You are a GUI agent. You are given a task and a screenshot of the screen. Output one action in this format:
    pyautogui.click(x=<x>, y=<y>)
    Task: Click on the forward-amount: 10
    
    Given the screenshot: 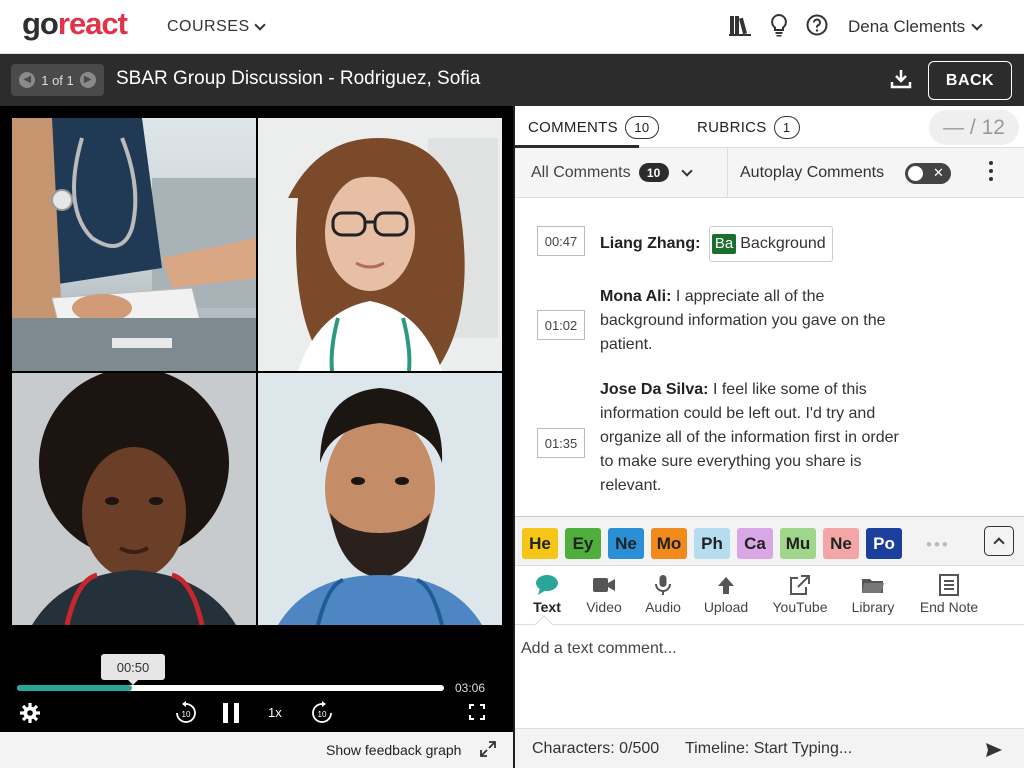 What is the action you would take?
    pyautogui.click(x=322, y=714)
    